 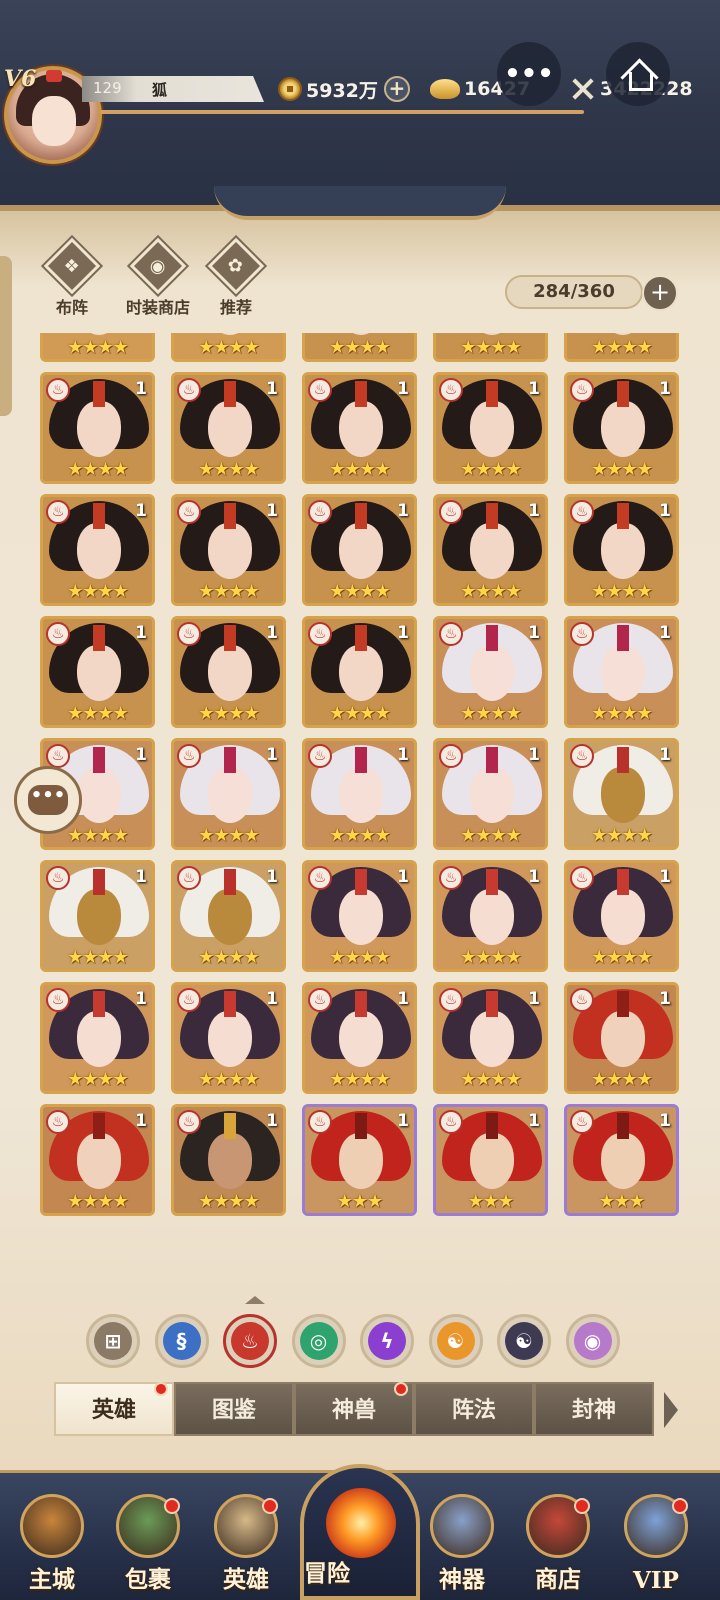 I want to click on dark-filter: ☯, so click(x=524, y=1341).